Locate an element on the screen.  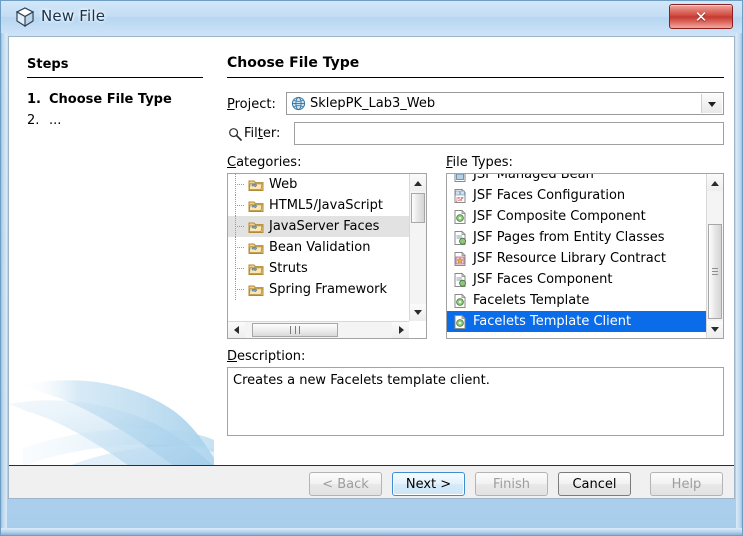
svg-text: JSF is located at coordinates (459, 200).